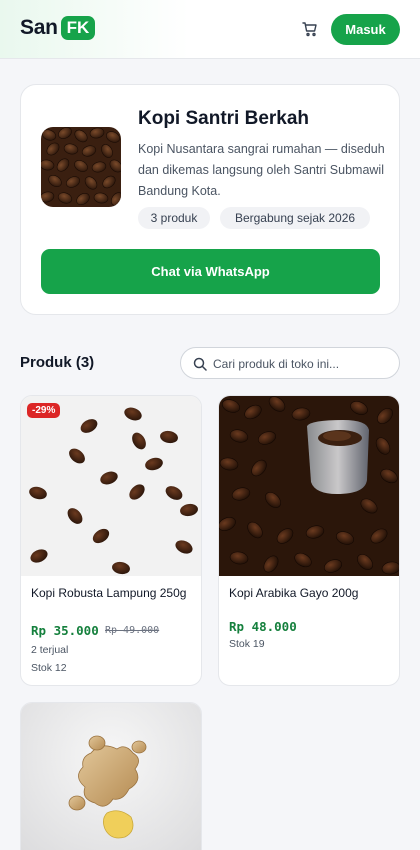  I want to click on product-search, so click(290, 363).